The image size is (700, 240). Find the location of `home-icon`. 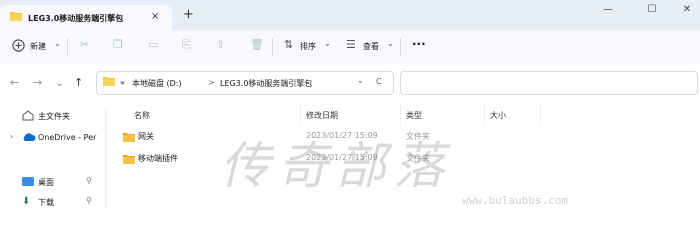

home-icon is located at coordinates (28, 117).